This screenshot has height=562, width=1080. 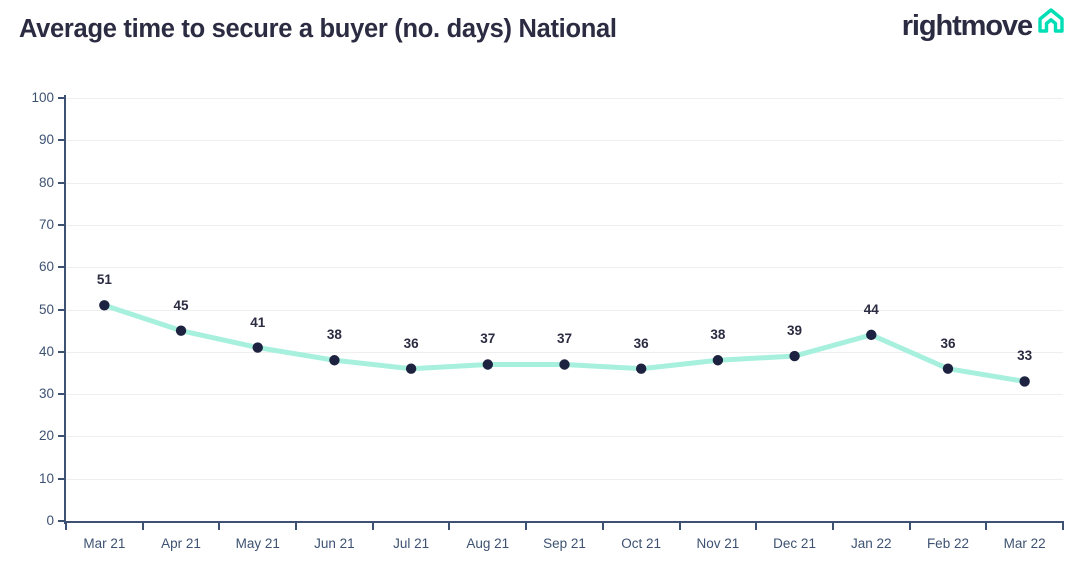 I want to click on brand-wordmark: rightmove, so click(x=967, y=25).